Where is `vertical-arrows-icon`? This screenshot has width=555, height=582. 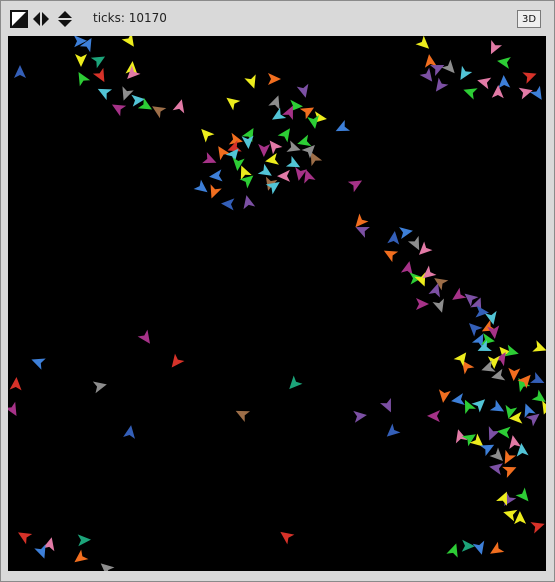
vertical-arrows-icon is located at coordinates (65, 19).